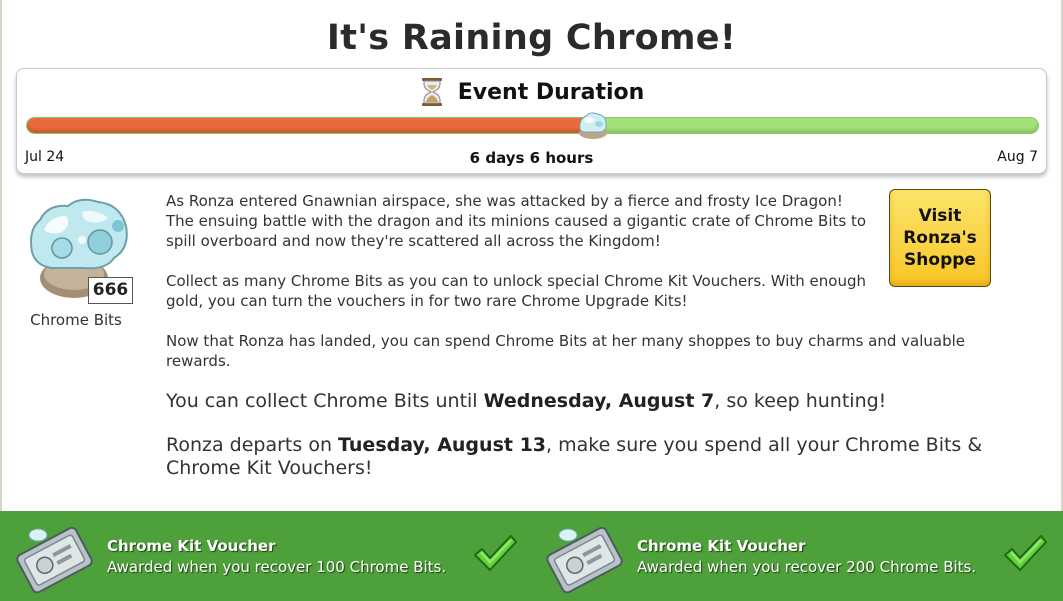 The image size is (1063, 601). What do you see at coordinates (599, 401) in the screenshot?
I see `collect-deadline-date: Wednesday, August 7` at bounding box center [599, 401].